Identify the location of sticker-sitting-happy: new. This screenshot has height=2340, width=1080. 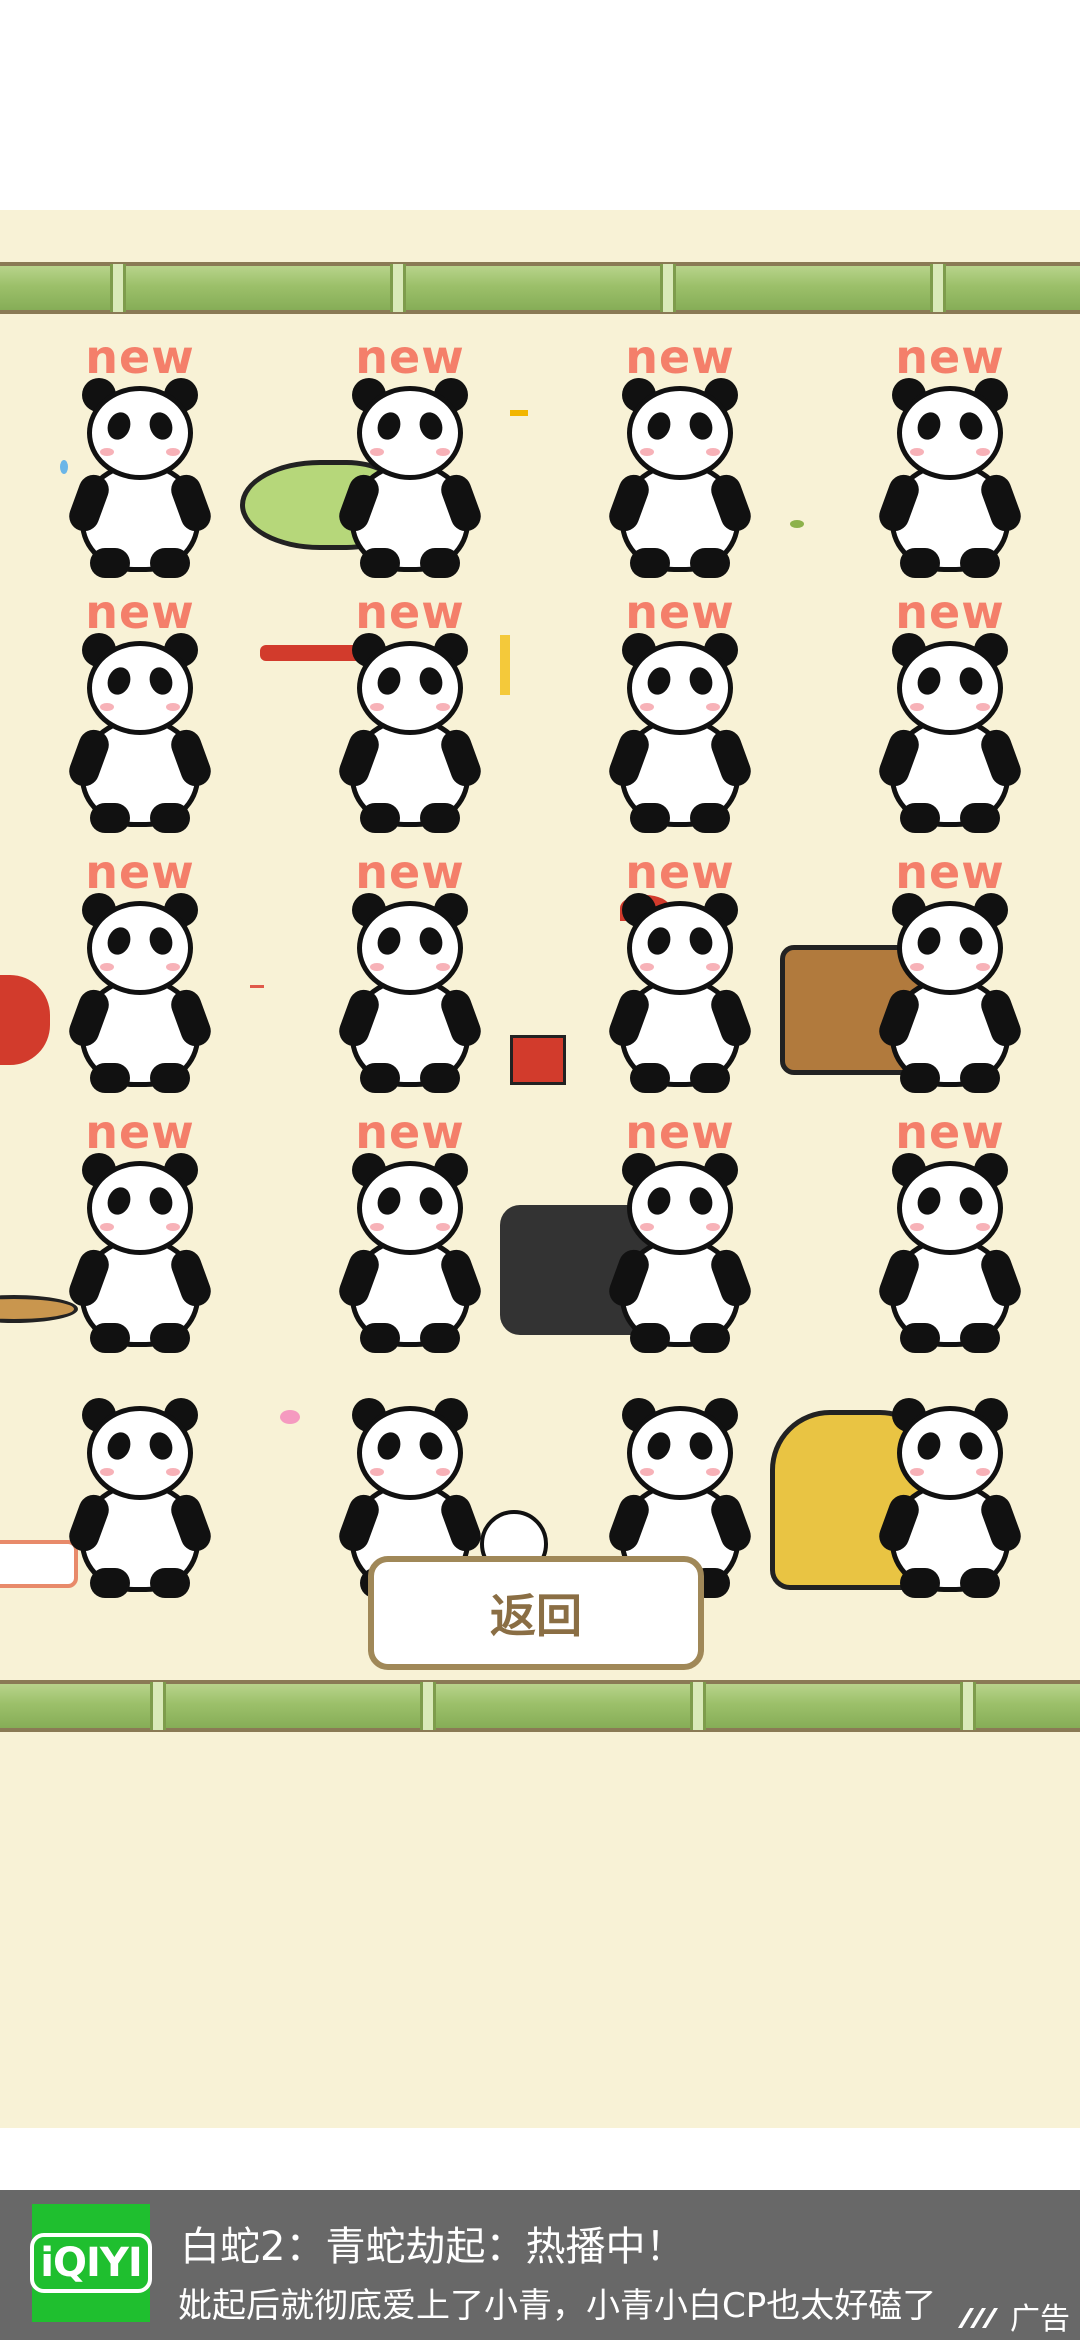
(947, 715).